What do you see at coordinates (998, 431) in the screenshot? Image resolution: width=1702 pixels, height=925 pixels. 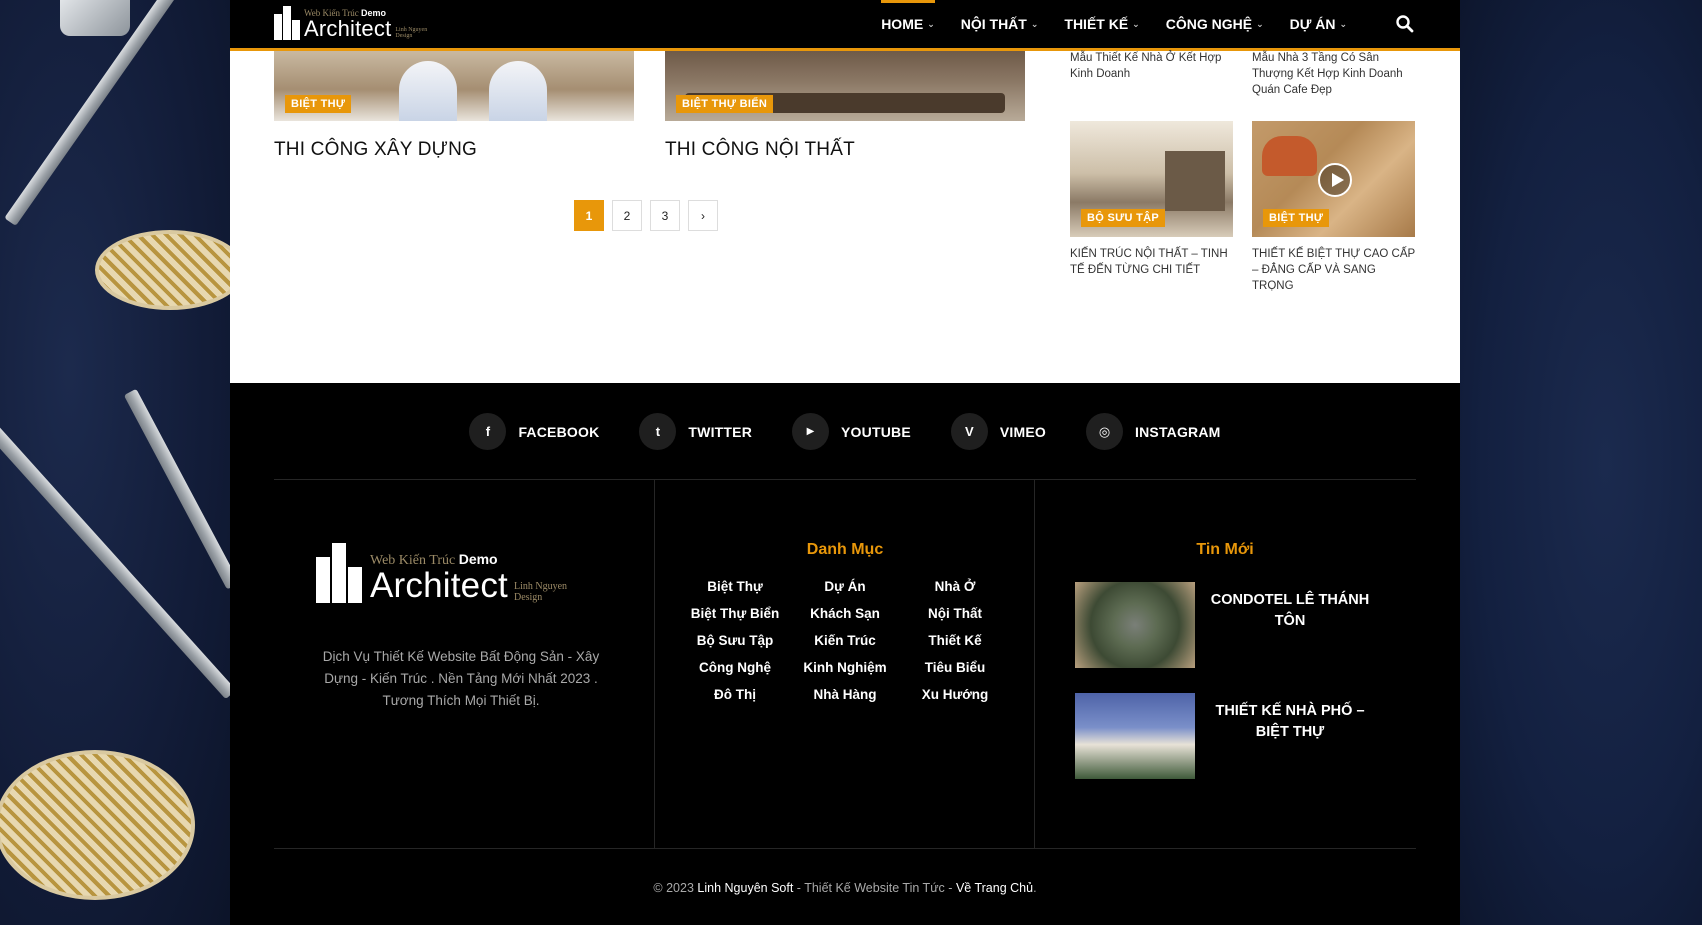 I see `social-vimeo: V VIMEO` at bounding box center [998, 431].